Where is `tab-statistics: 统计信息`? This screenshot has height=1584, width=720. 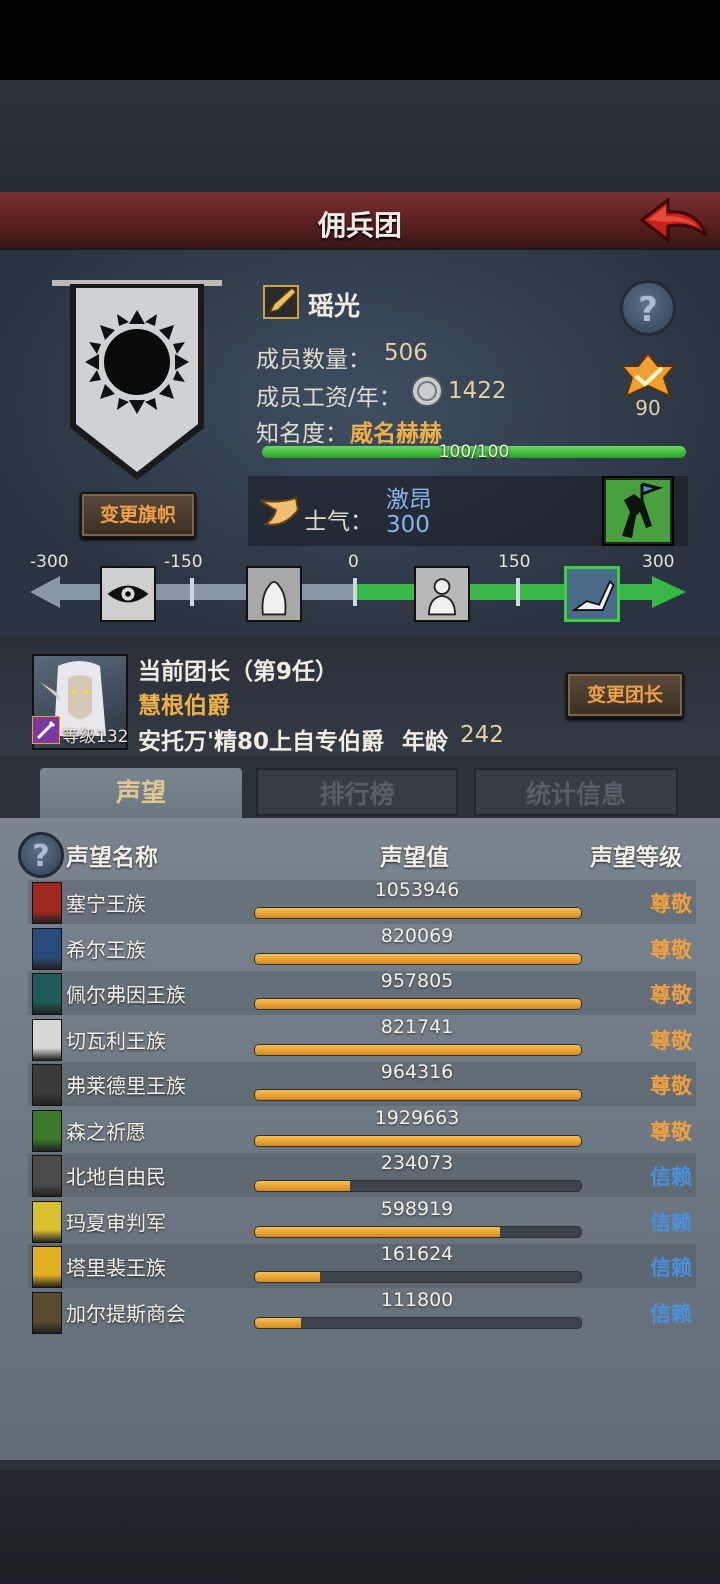 tab-statistics: 统计信息 is located at coordinates (576, 792).